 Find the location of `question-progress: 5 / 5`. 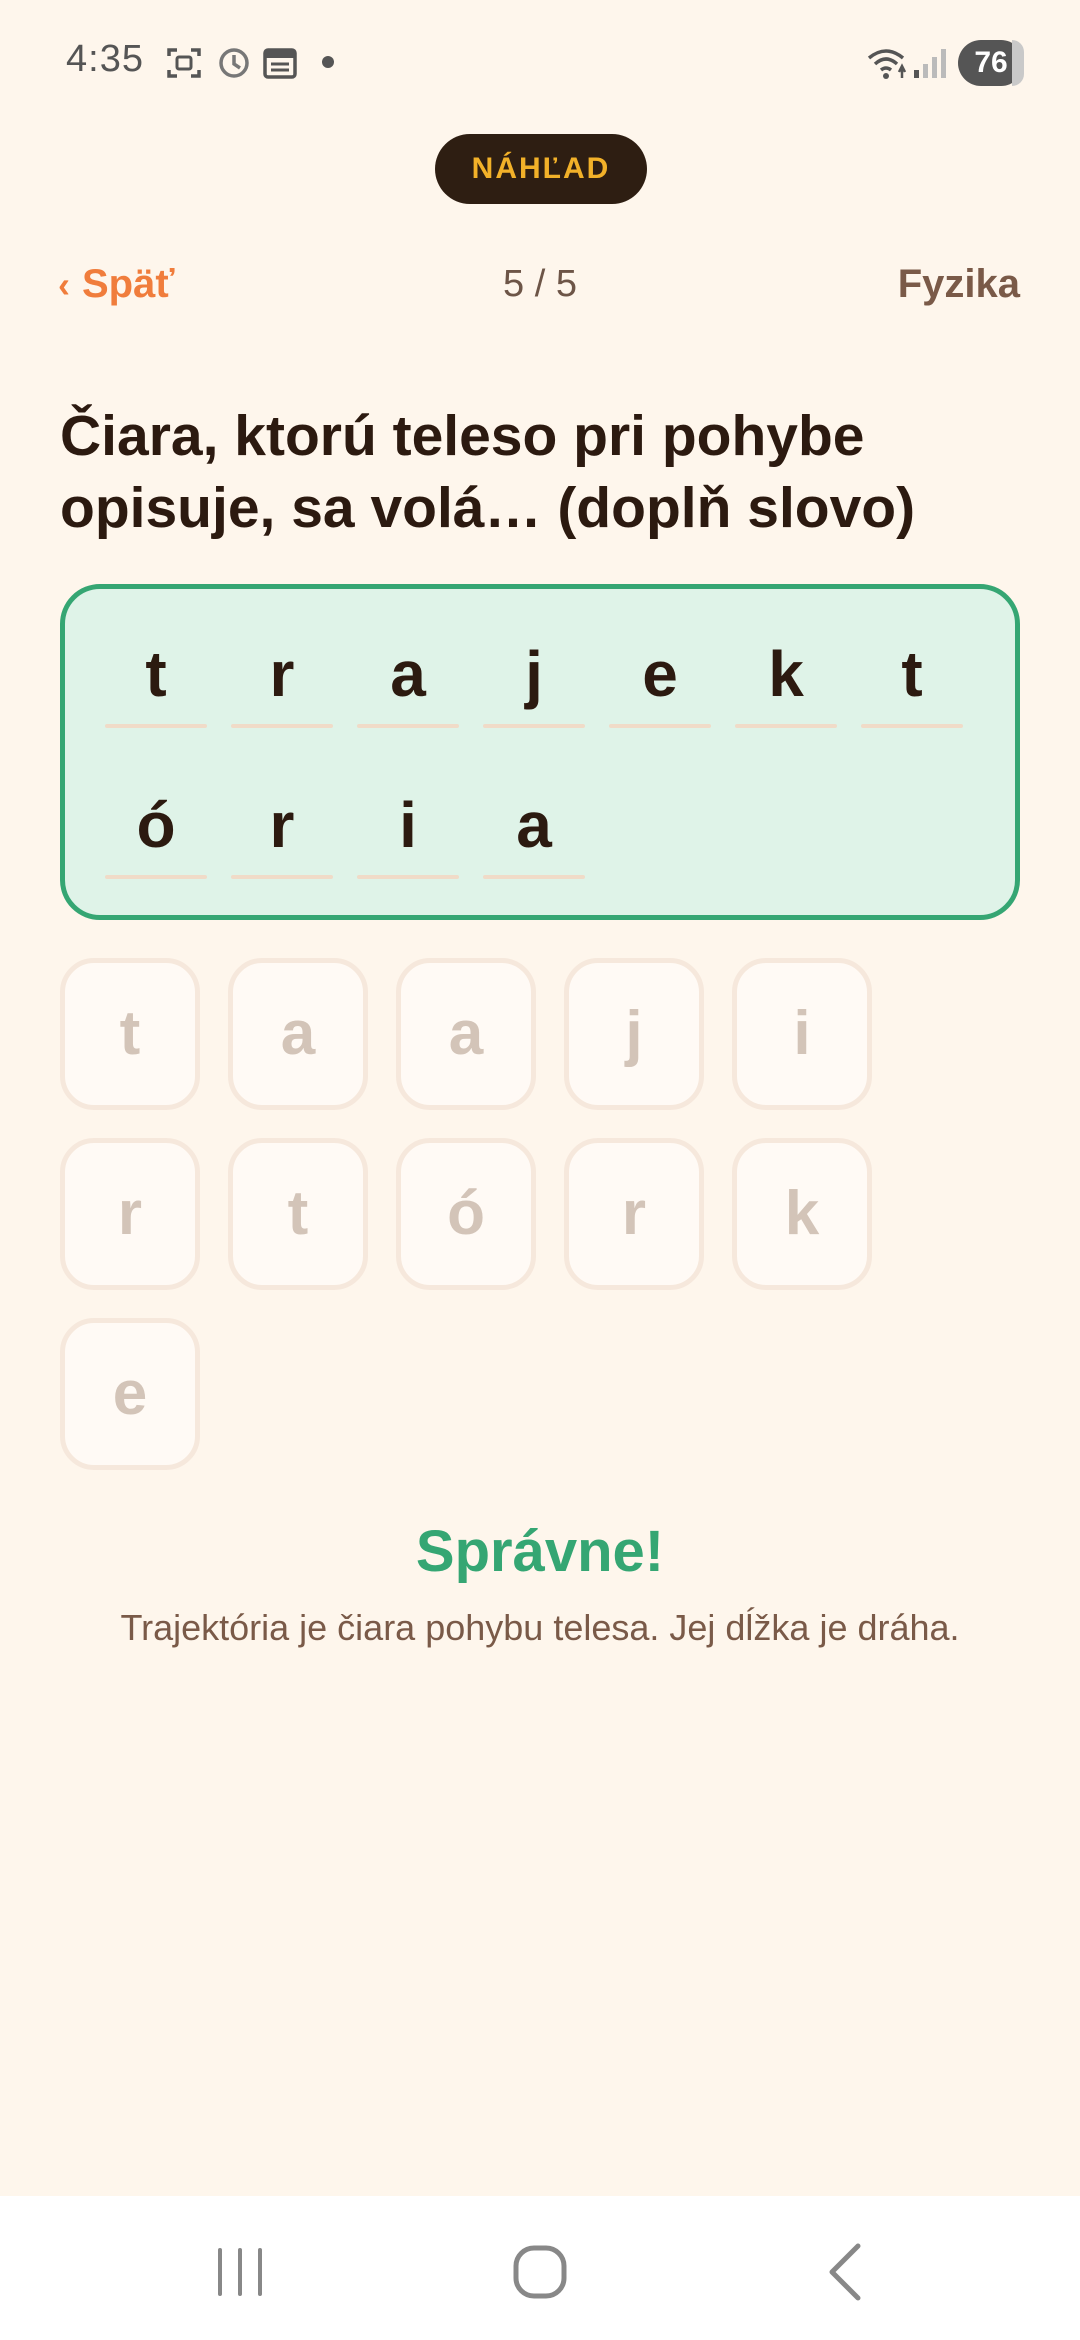

question-progress: 5 / 5 is located at coordinates (540, 284).